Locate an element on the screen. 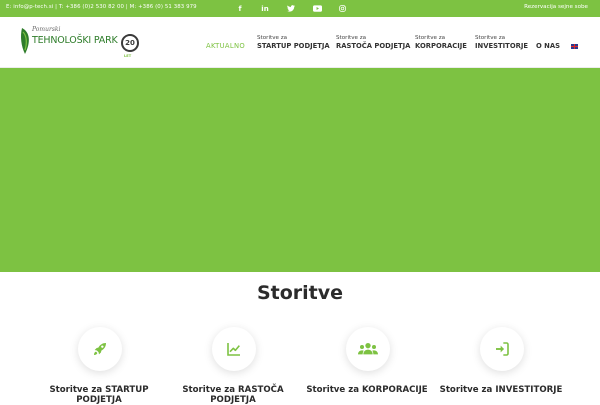 This screenshot has width=600, height=405. logo-name: TEHNOLOŠKI PARK is located at coordinates (75, 40).